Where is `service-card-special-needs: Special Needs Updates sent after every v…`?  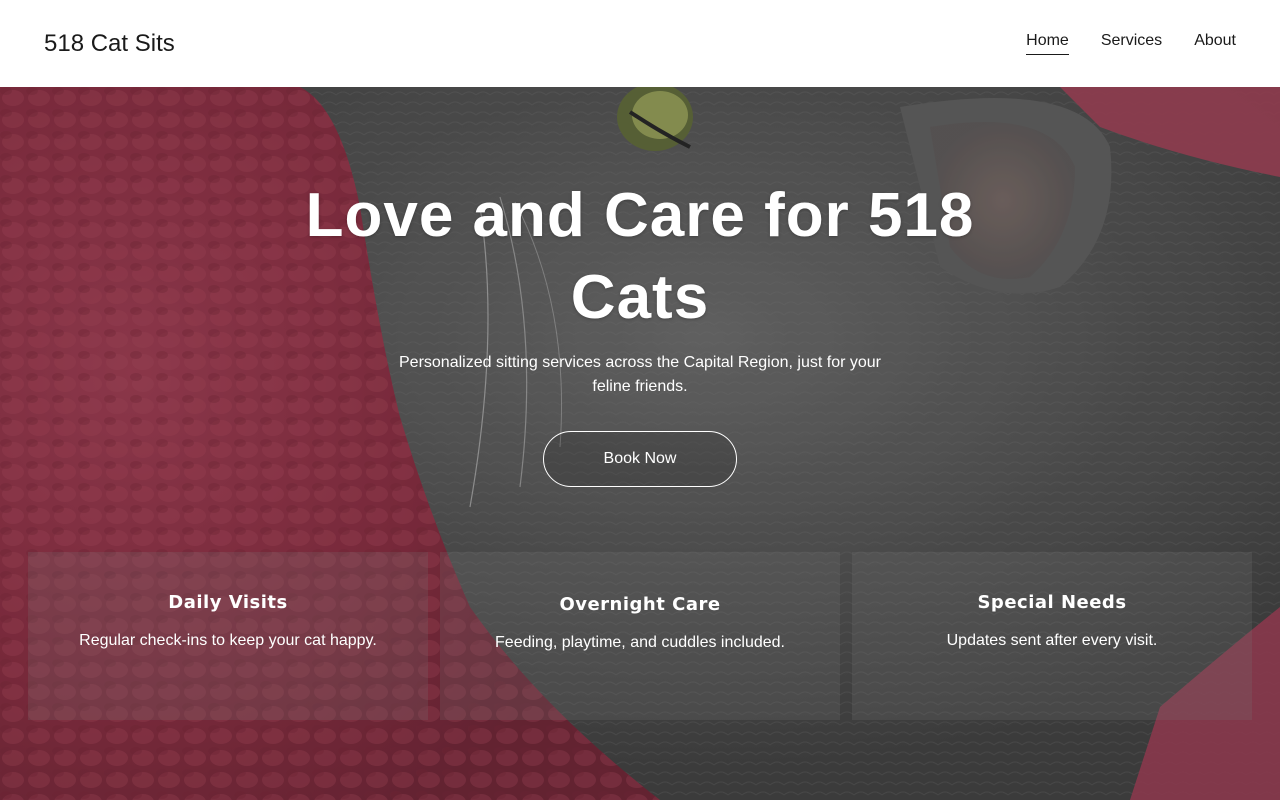 service-card-special-needs: Special Needs Updates sent after every v… is located at coordinates (1052, 636).